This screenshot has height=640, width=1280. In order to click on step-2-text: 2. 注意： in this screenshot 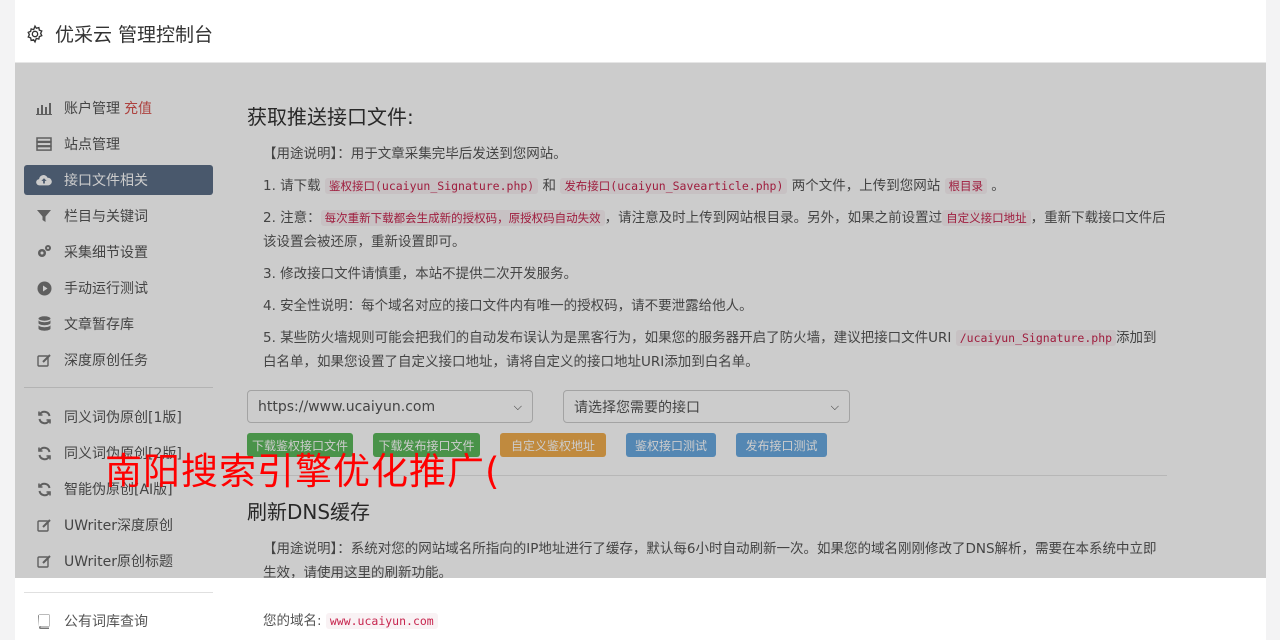, I will do `click(292, 218)`.